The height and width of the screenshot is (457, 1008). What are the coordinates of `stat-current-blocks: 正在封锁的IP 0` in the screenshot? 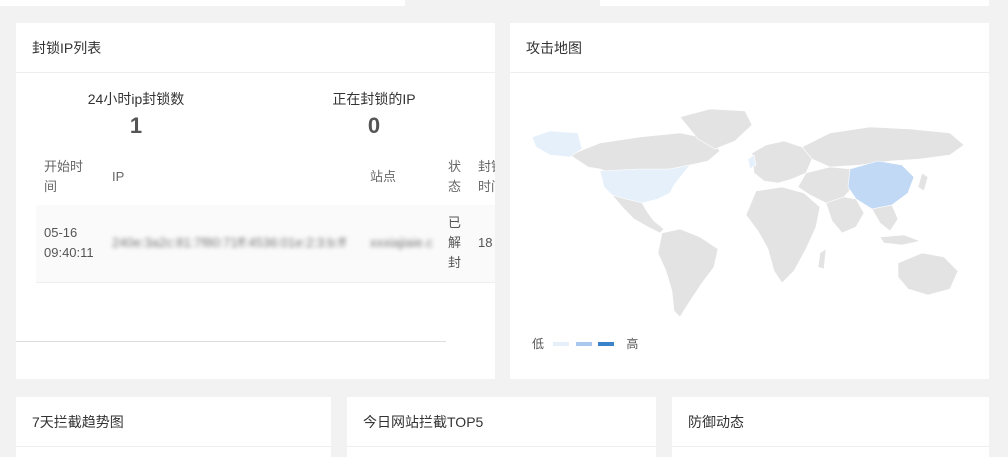 It's located at (374, 114).